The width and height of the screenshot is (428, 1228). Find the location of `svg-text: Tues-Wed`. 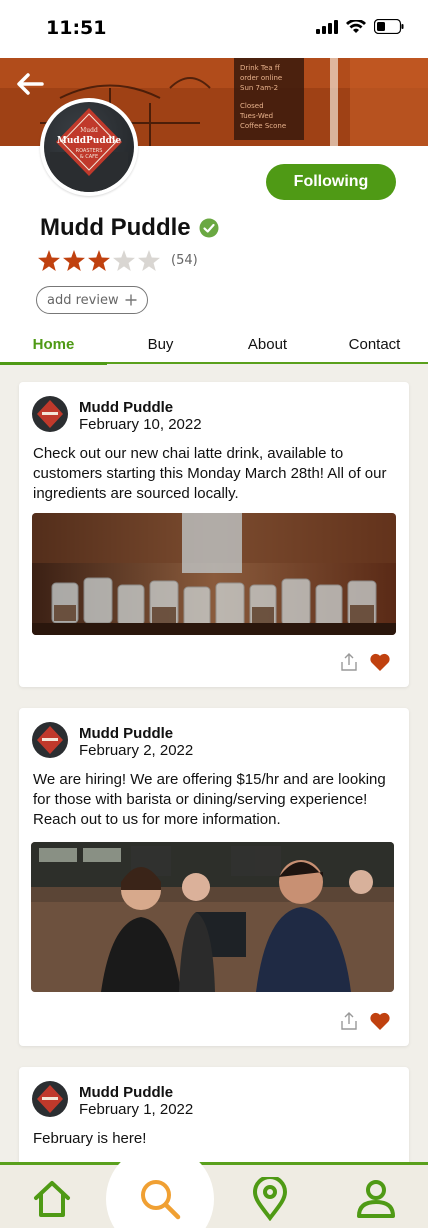

svg-text: Tues-Wed is located at coordinates (256, 116).